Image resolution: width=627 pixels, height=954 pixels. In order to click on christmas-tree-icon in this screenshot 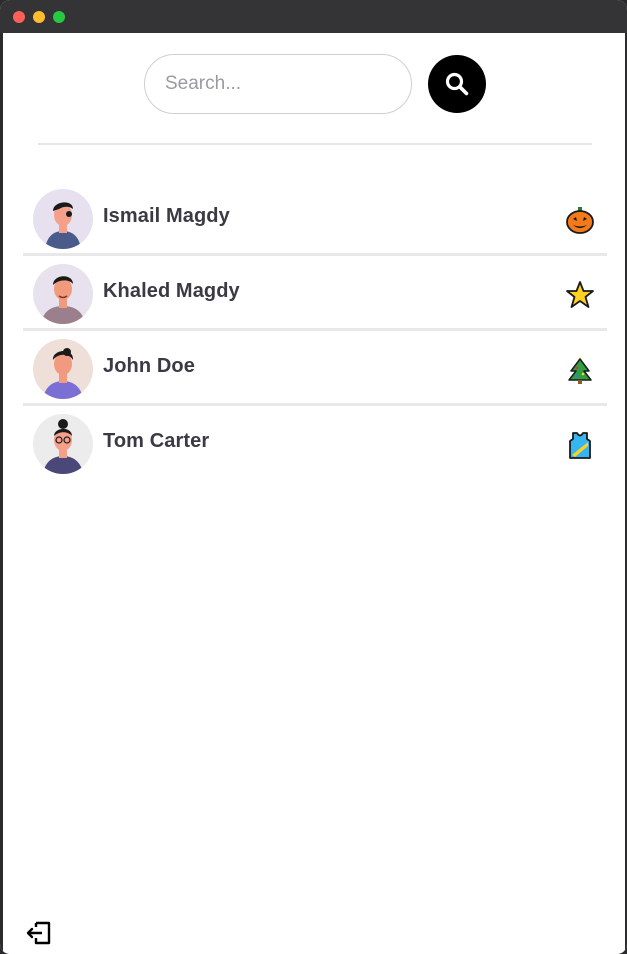, I will do `click(580, 370)`.